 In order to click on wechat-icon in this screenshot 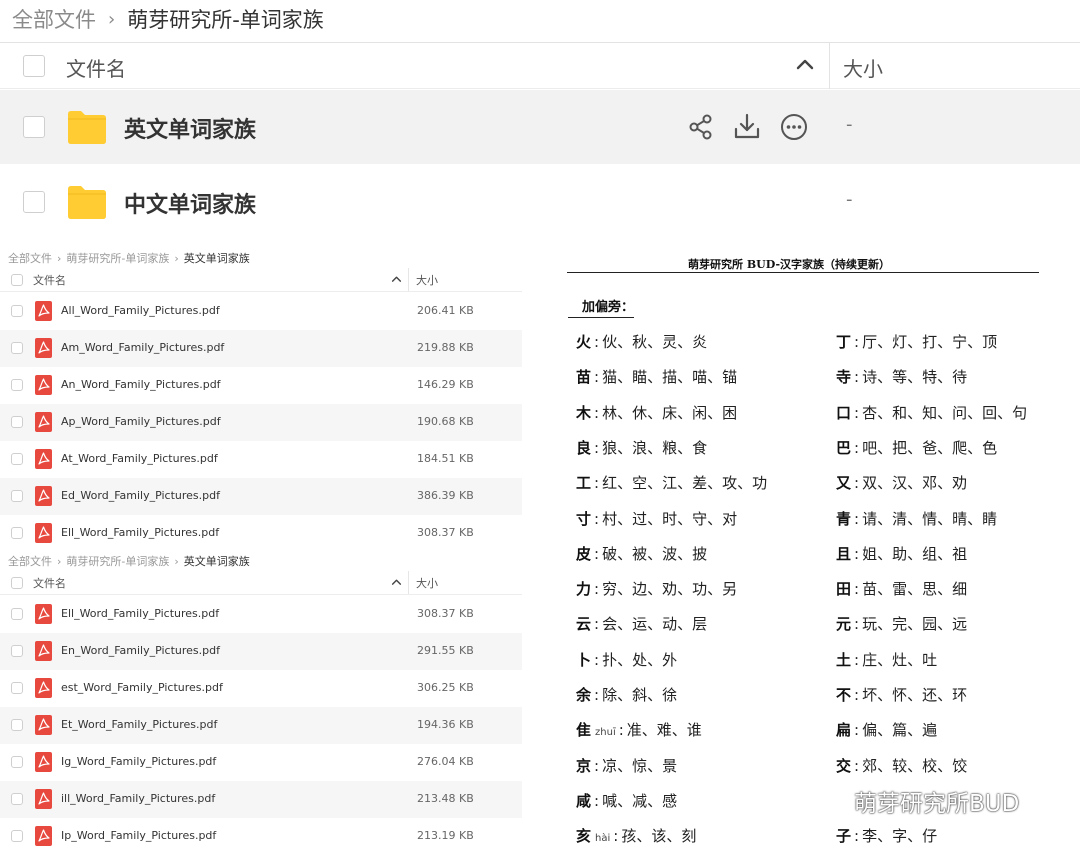, I will do `click(828, 800)`.